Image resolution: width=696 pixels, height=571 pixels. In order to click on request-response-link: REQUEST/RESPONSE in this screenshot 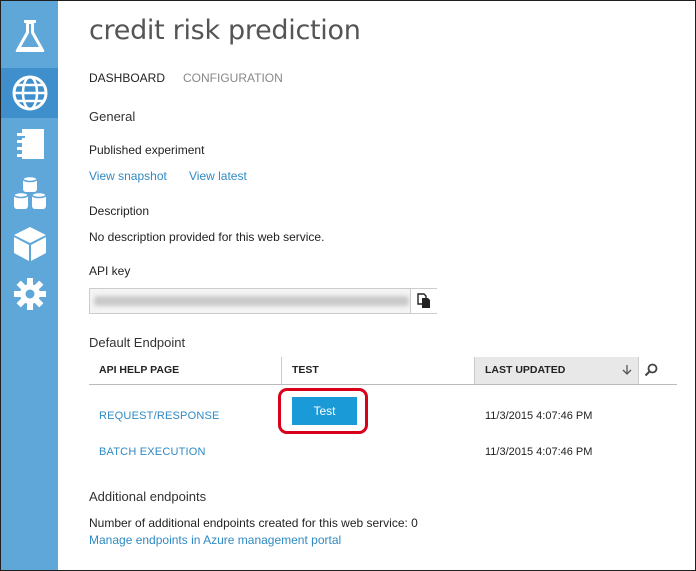, I will do `click(159, 416)`.